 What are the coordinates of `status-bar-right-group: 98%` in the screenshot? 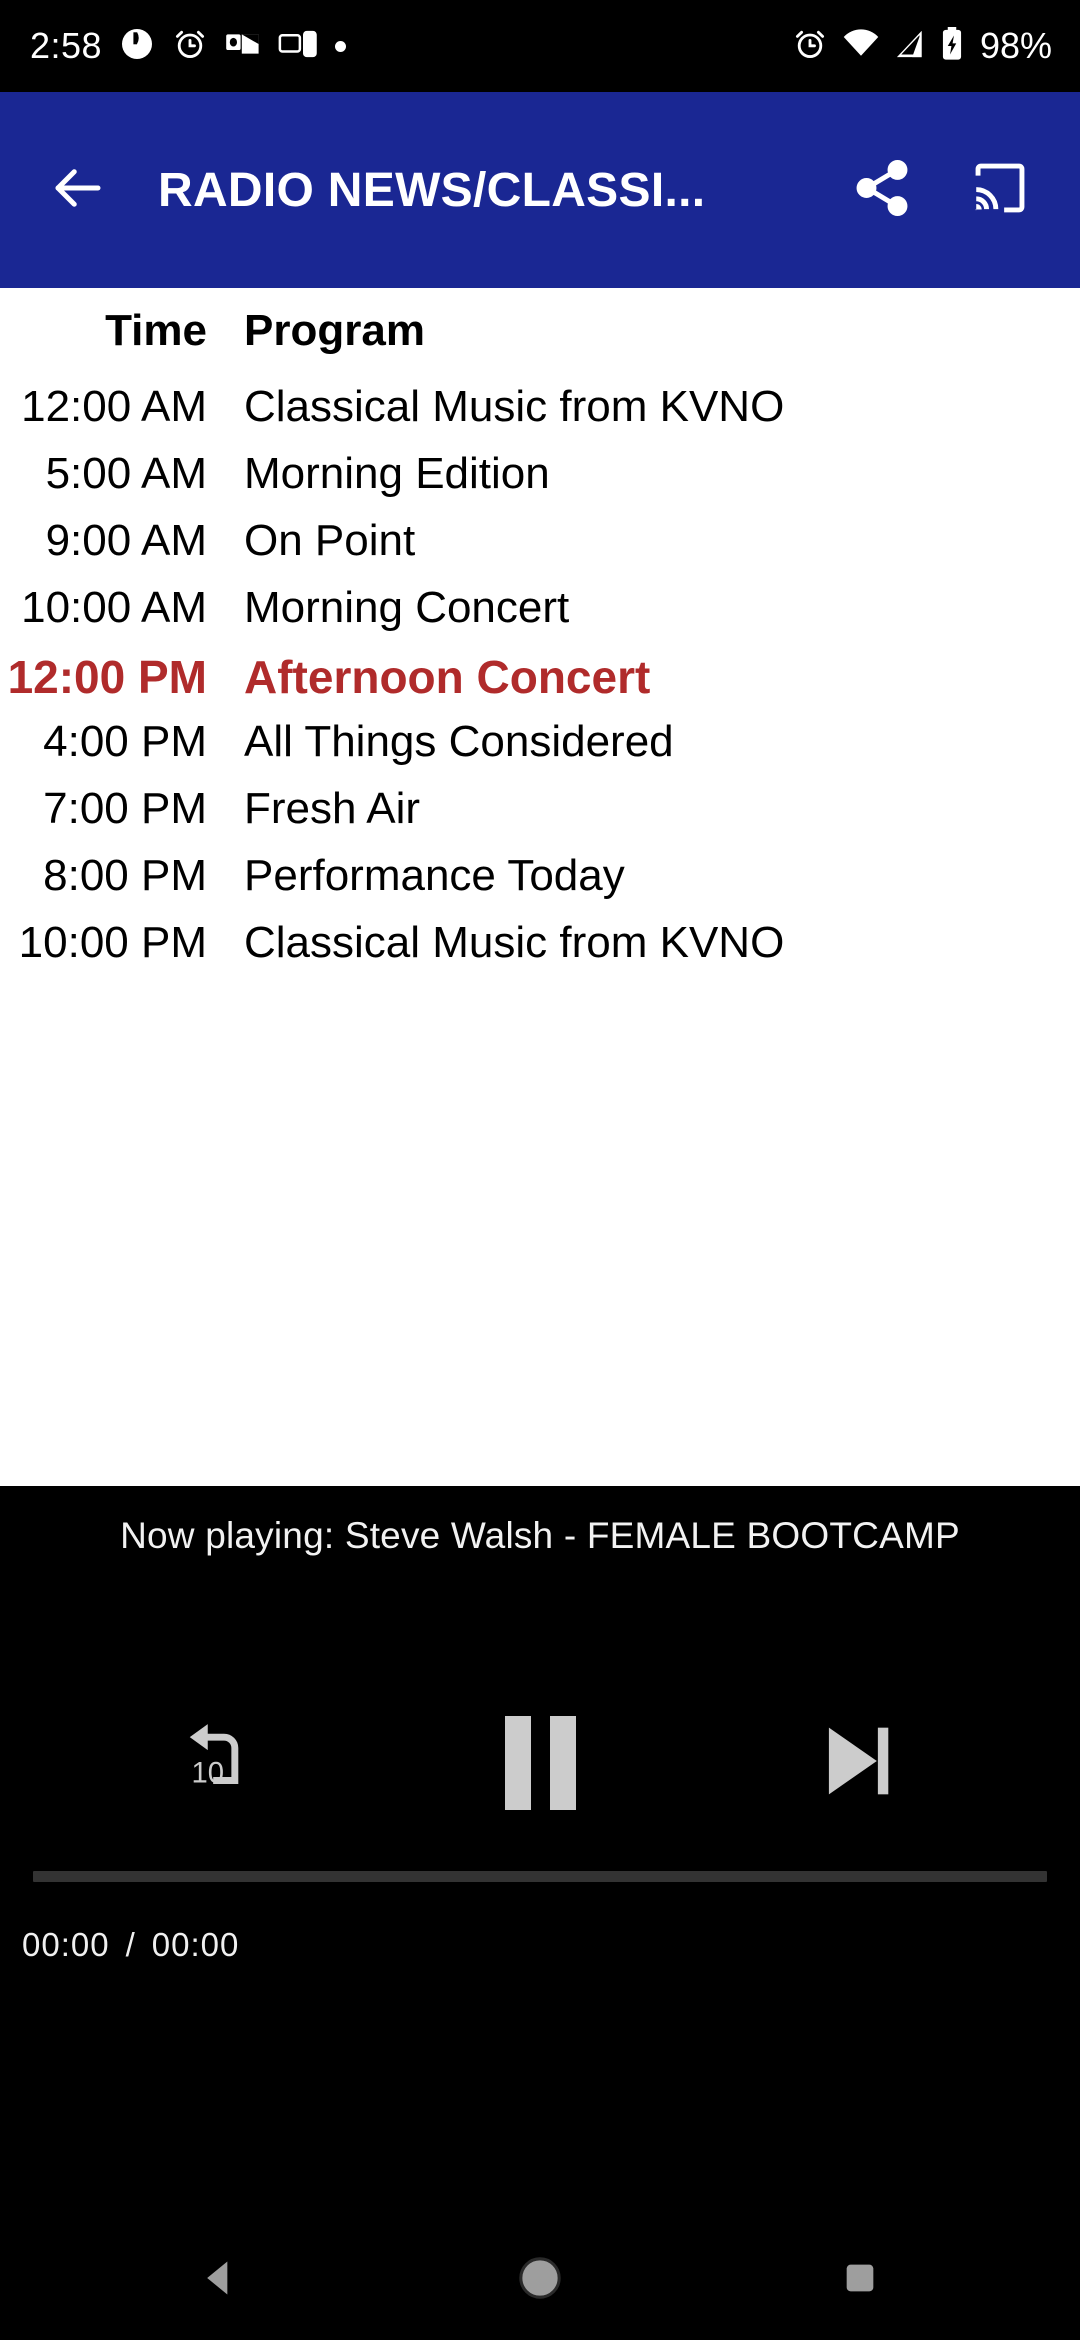 It's located at (922, 46).